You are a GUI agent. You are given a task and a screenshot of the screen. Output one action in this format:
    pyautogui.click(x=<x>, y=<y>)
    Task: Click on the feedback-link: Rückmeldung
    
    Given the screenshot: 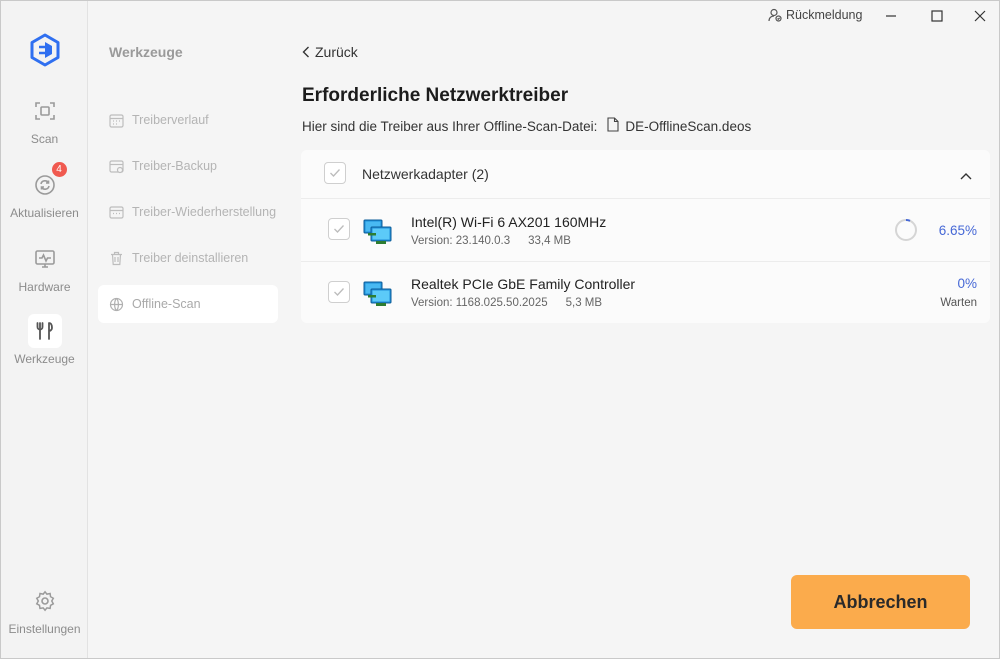 What is the action you would take?
    pyautogui.click(x=815, y=15)
    